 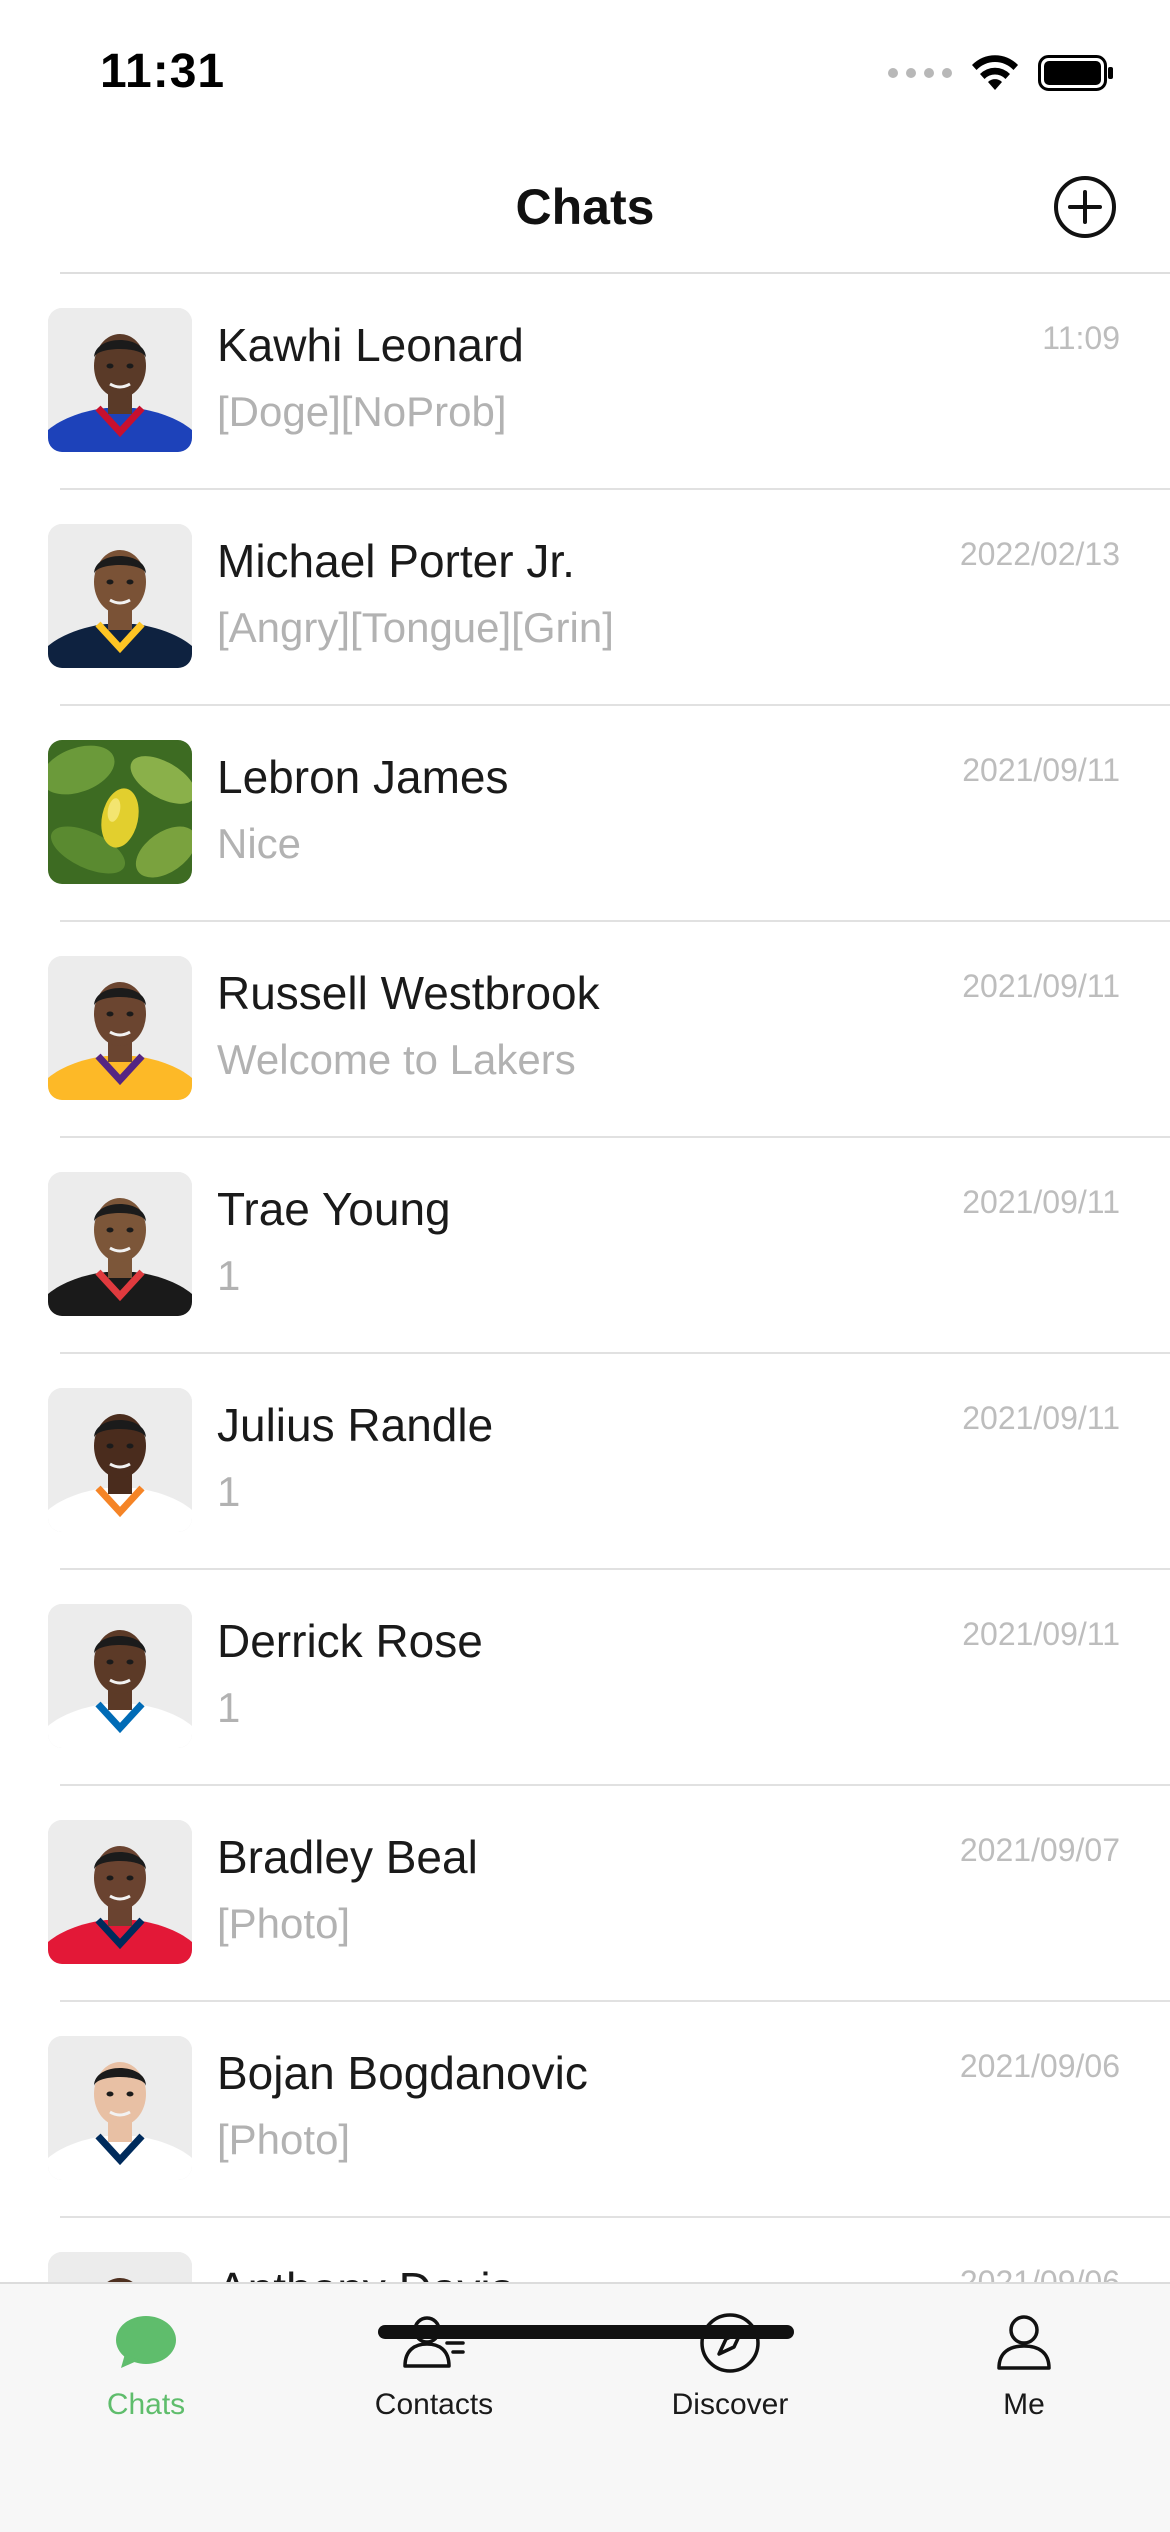 What do you see at coordinates (585, 70) in the screenshot?
I see `status-bar: 11:31` at bounding box center [585, 70].